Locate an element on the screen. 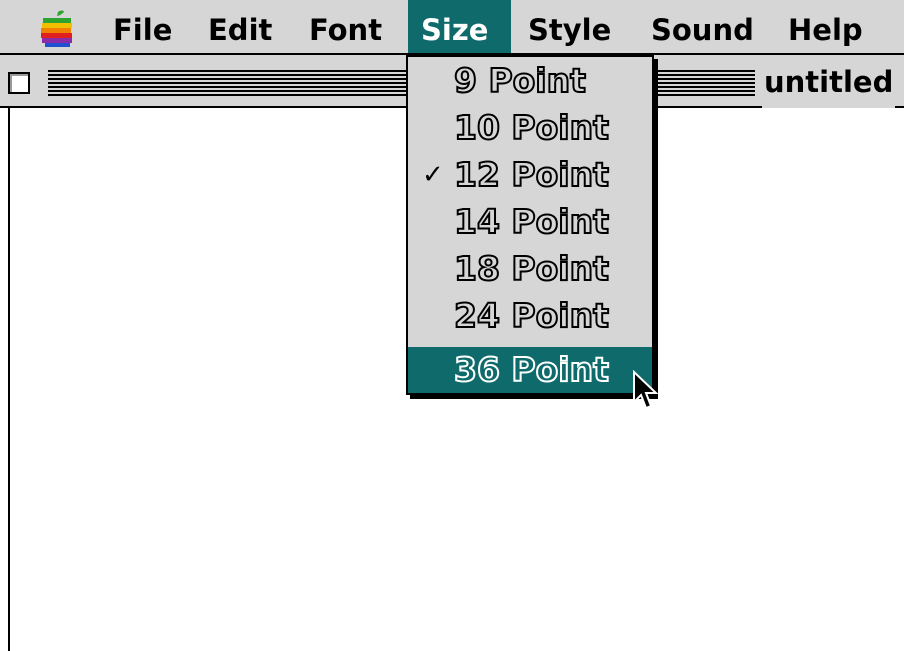 This screenshot has width=904, height=651. menu-item-36-point: 36 Point is located at coordinates (530, 370).